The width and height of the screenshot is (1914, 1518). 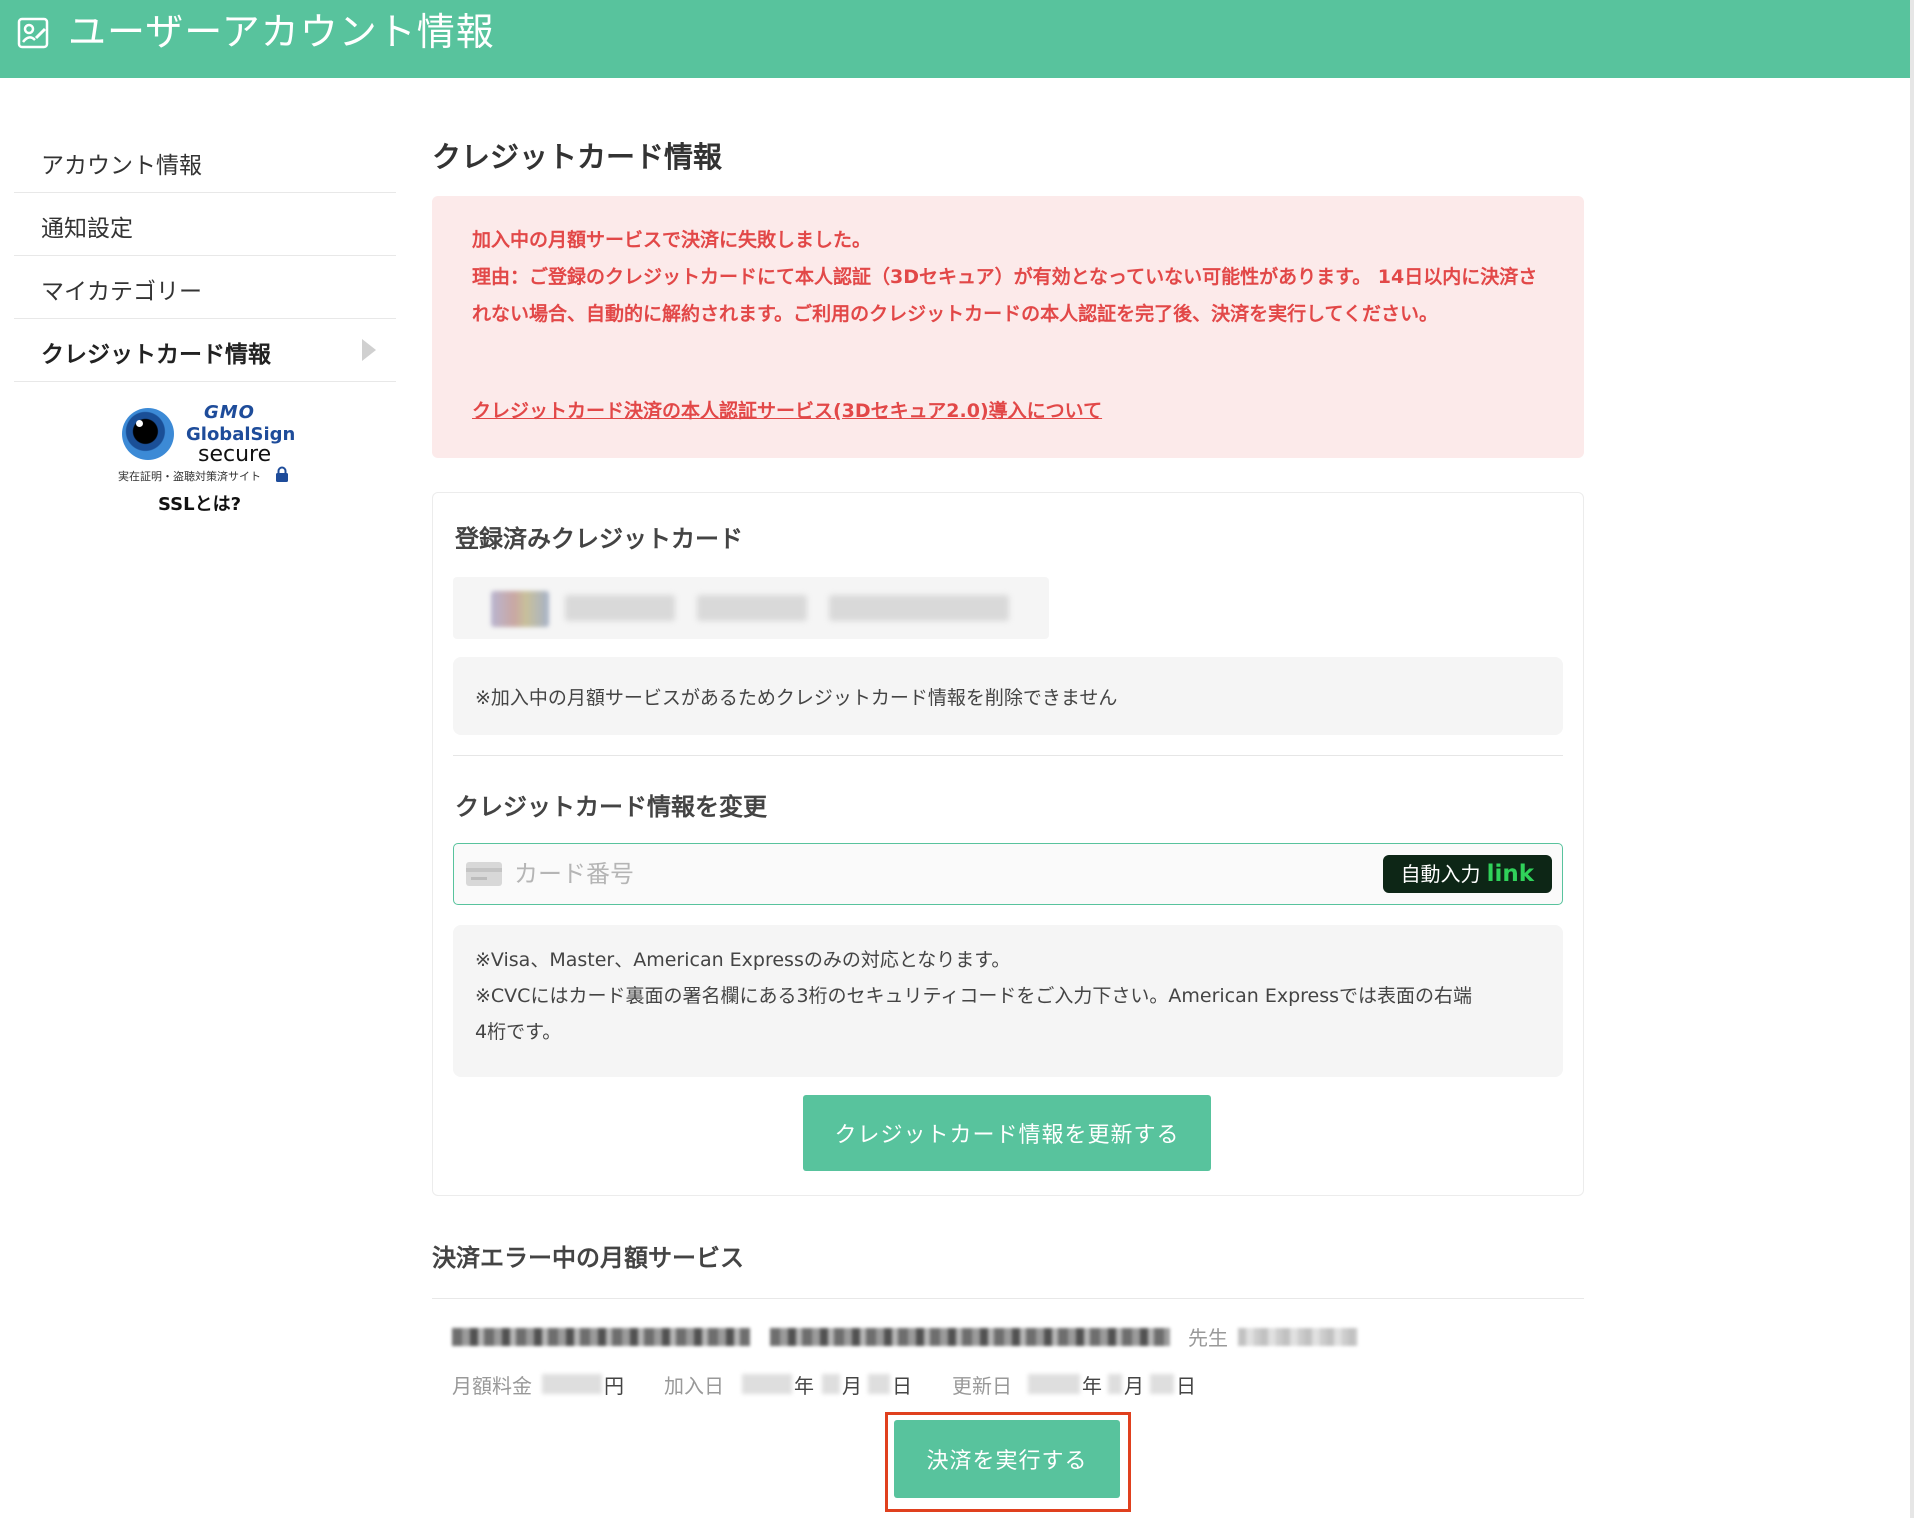 I want to click on window-edge, so click(x=1912, y=759).